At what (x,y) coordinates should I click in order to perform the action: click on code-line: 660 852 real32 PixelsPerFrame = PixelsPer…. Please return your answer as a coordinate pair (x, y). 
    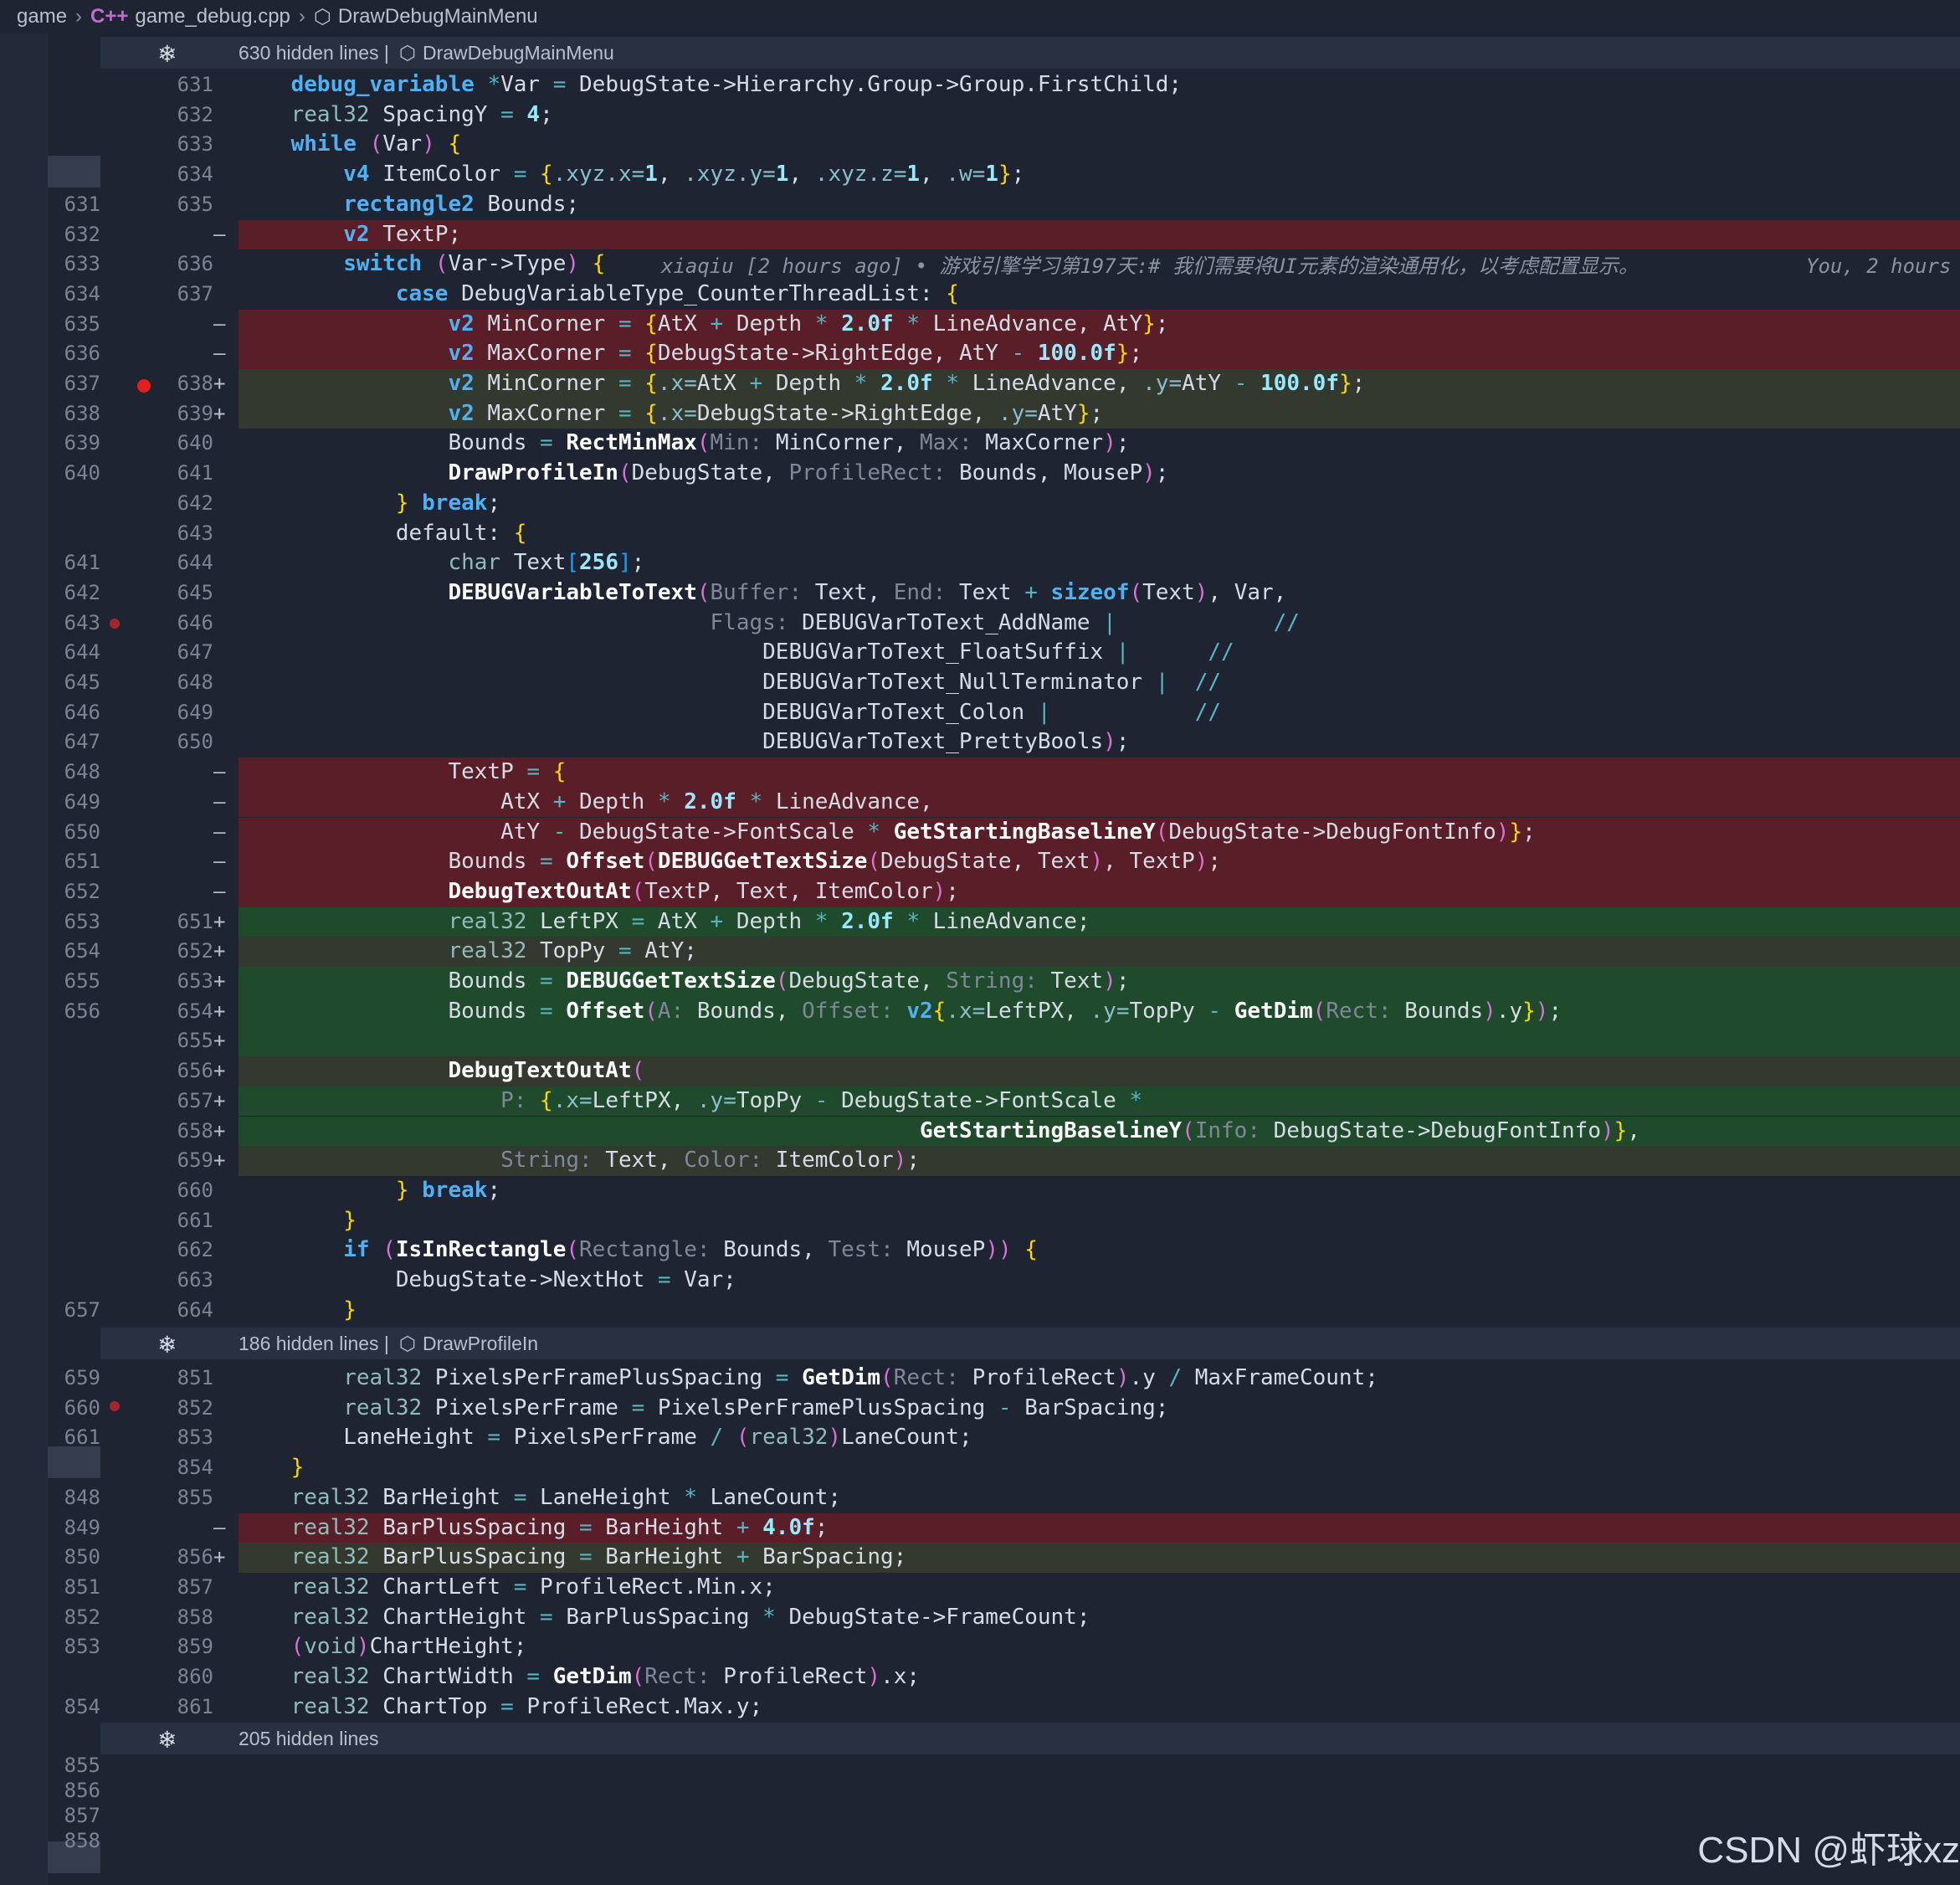
    Looking at the image, I should click on (980, 1409).